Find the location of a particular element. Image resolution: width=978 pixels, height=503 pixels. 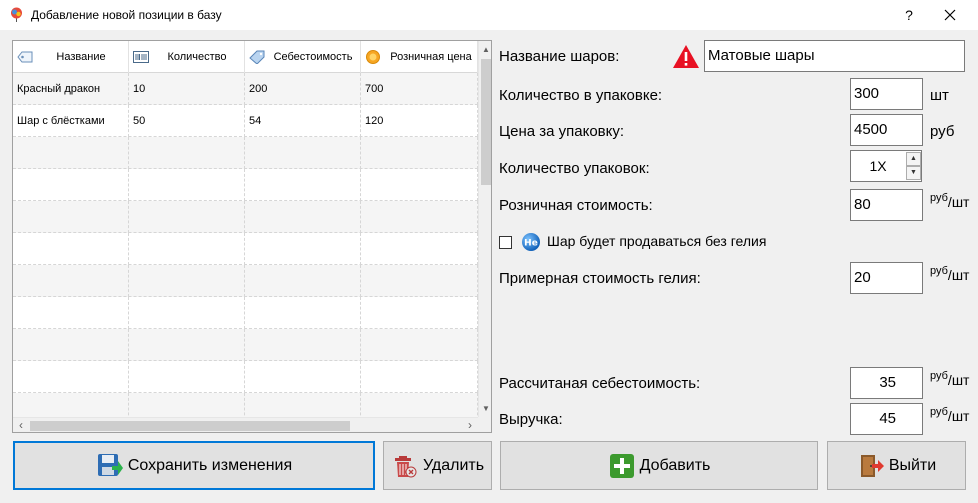

no-helium-checkbox is located at coordinates (505, 242).